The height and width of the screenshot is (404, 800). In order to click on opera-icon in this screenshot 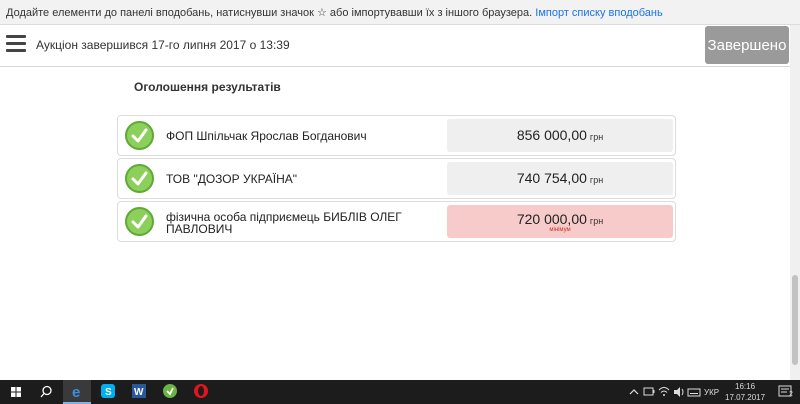, I will do `click(201, 392)`.